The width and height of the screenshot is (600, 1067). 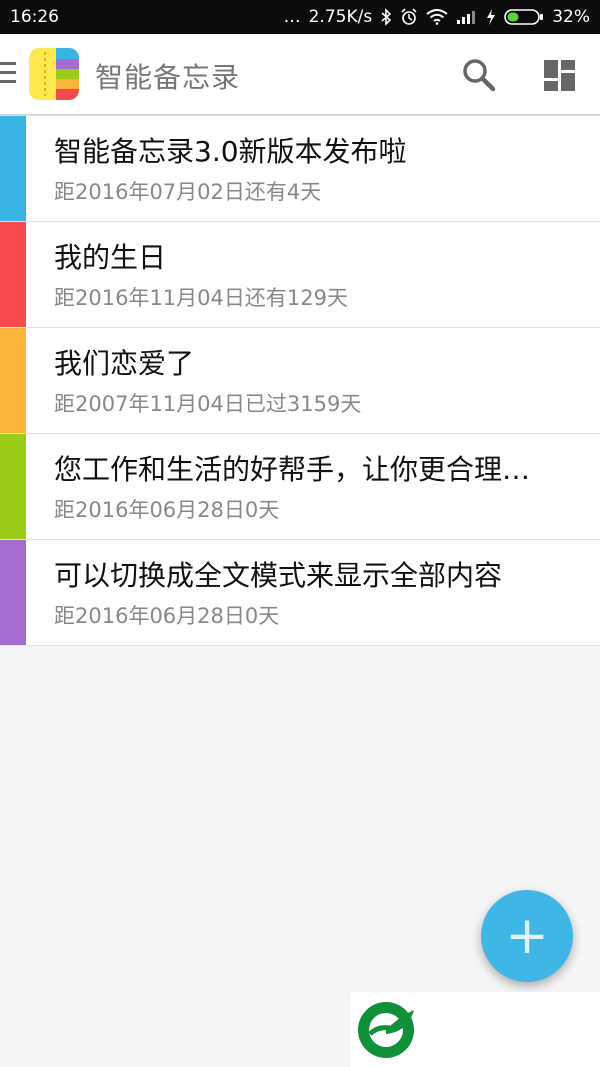 What do you see at coordinates (491, 17) in the screenshot?
I see `charging-icon` at bounding box center [491, 17].